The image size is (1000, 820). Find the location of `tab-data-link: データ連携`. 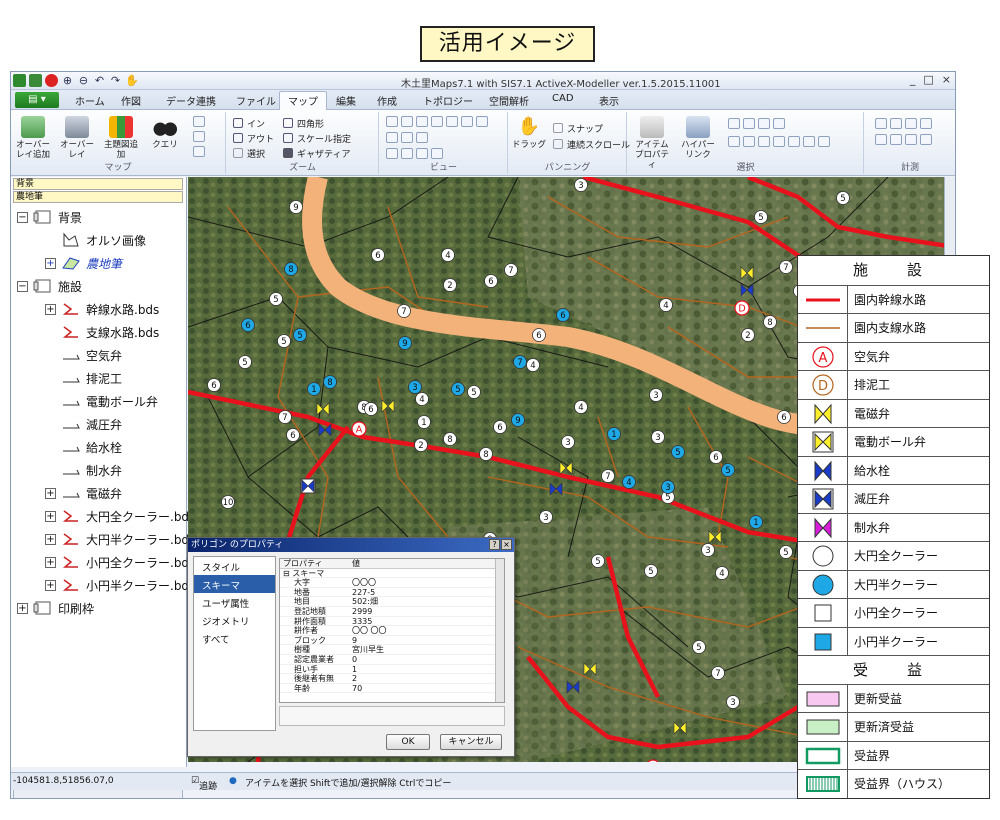

tab-data-link: データ連携 is located at coordinates (191, 100).